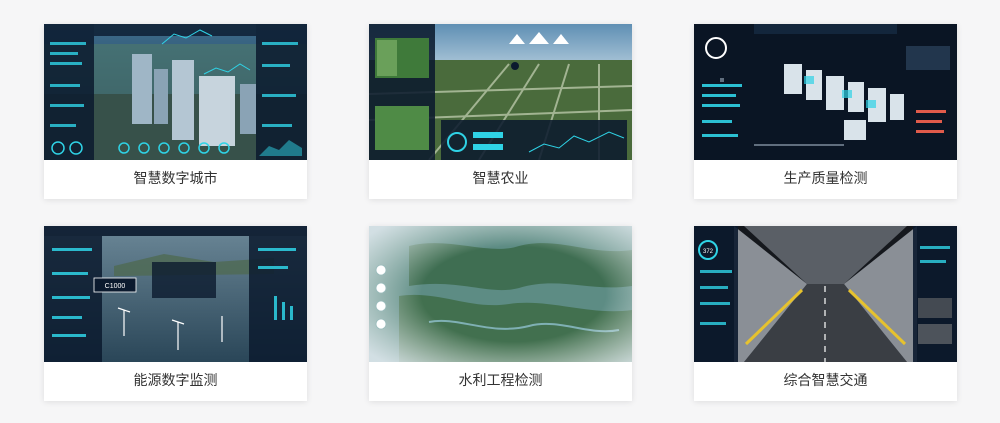 The height and width of the screenshot is (423, 1000). Describe the element at coordinates (825, 381) in the screenshot. I see `card-title: 综合智慧交通` at that location.